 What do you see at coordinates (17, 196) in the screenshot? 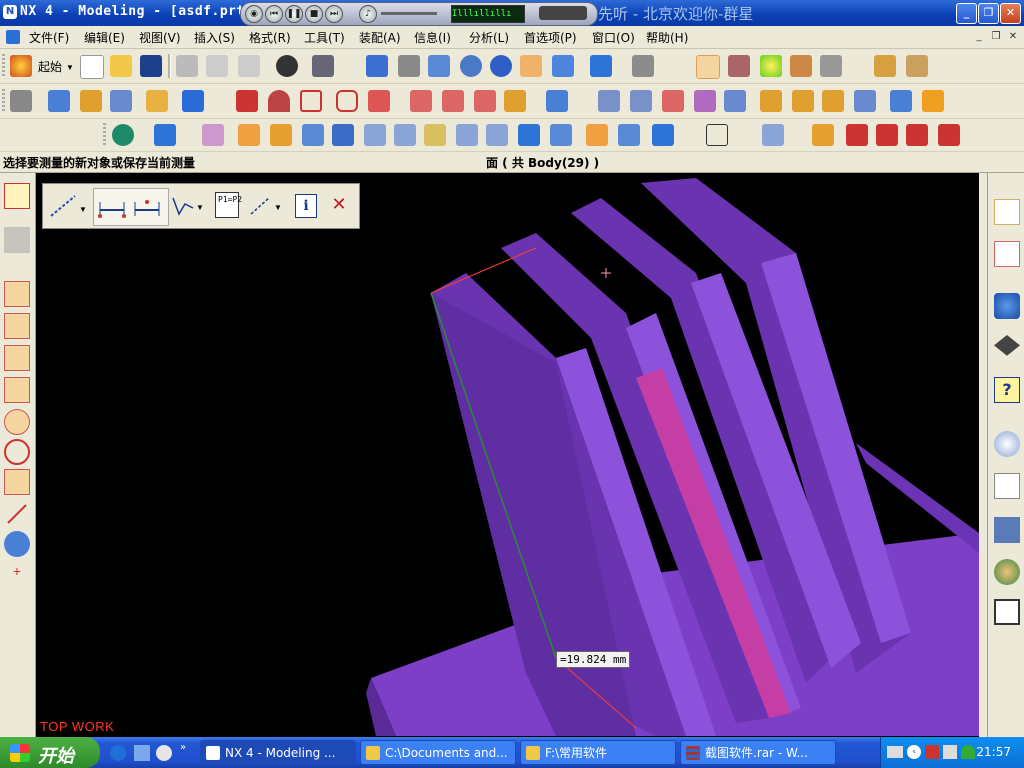
I see `select-icon` at bounding box center [17, 196].